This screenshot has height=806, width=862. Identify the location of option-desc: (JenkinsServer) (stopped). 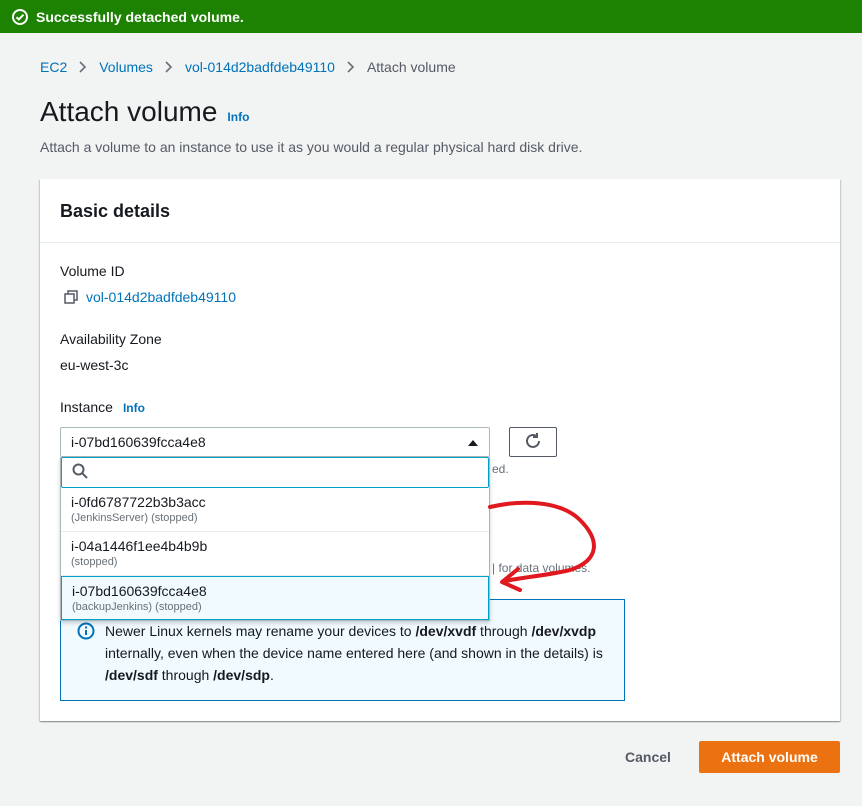
(134, 518).